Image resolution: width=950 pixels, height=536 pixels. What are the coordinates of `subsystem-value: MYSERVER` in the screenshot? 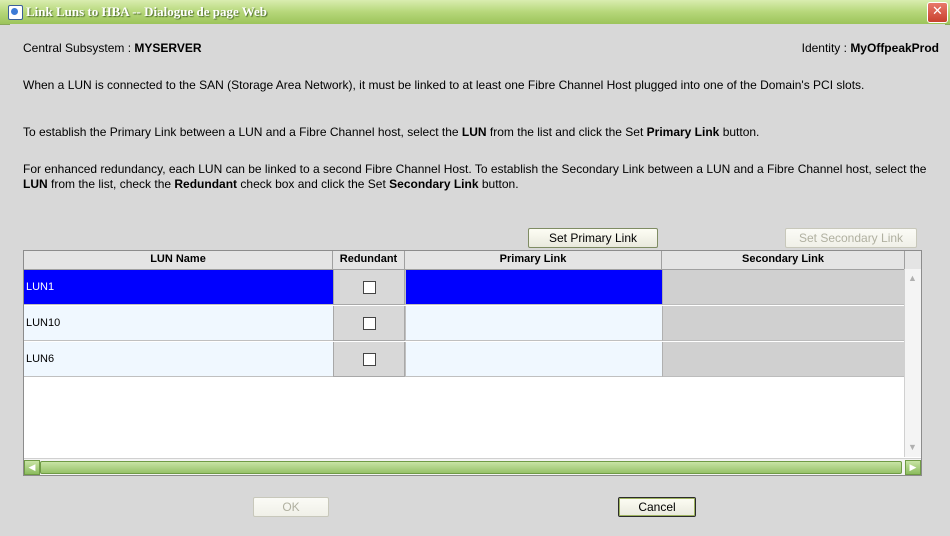 It's located at (168, 48).